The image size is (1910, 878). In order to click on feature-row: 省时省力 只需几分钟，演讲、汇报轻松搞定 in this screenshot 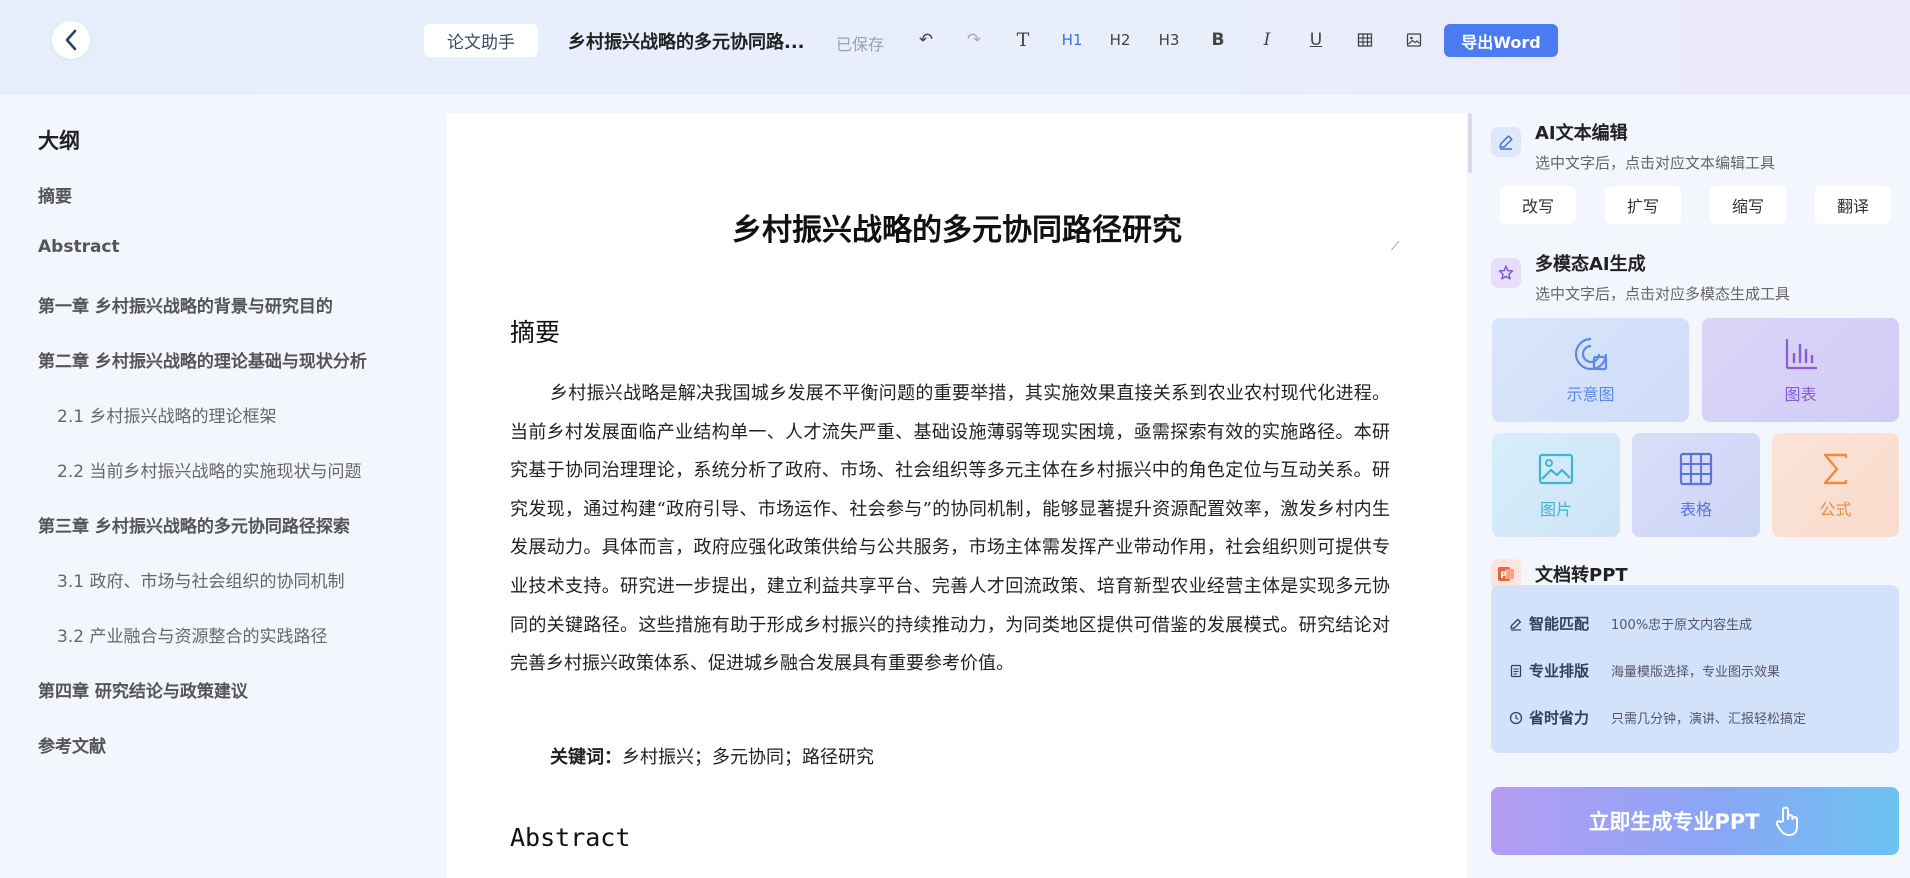, I will do `click(1657, 717)`.